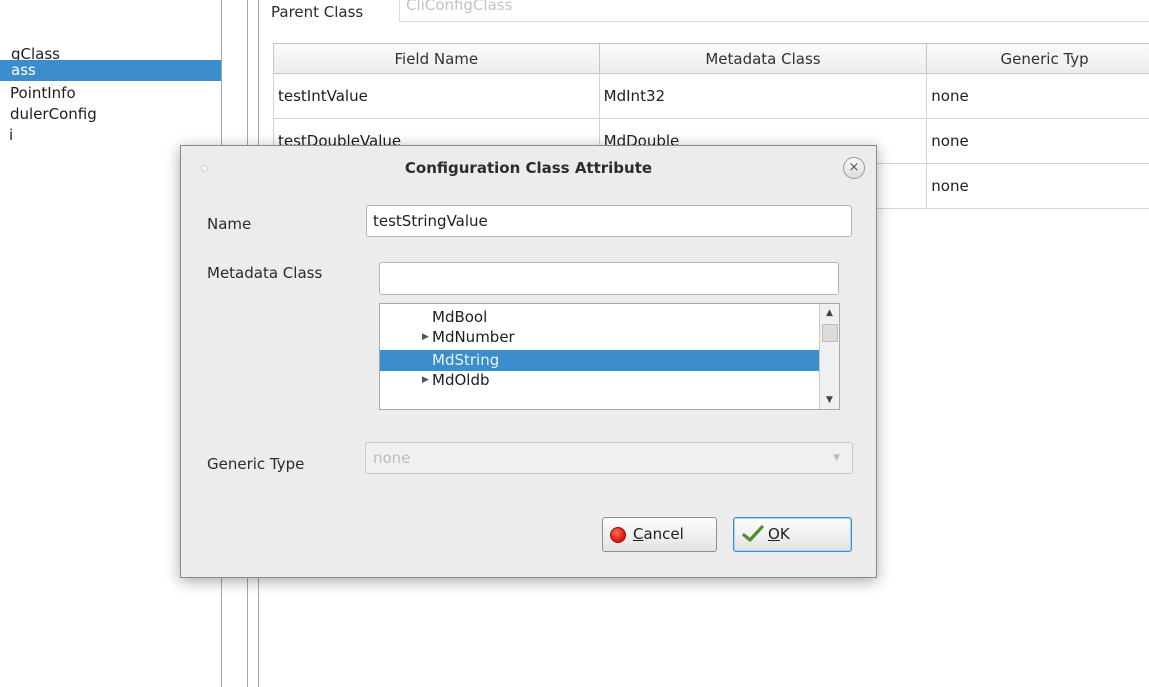 The height and width of the screenshot is (687, 1149). Describe the element at coordinates (1037, 58) in the screenshot. I see `column-header-generic-type: Generic Typ` at that location.